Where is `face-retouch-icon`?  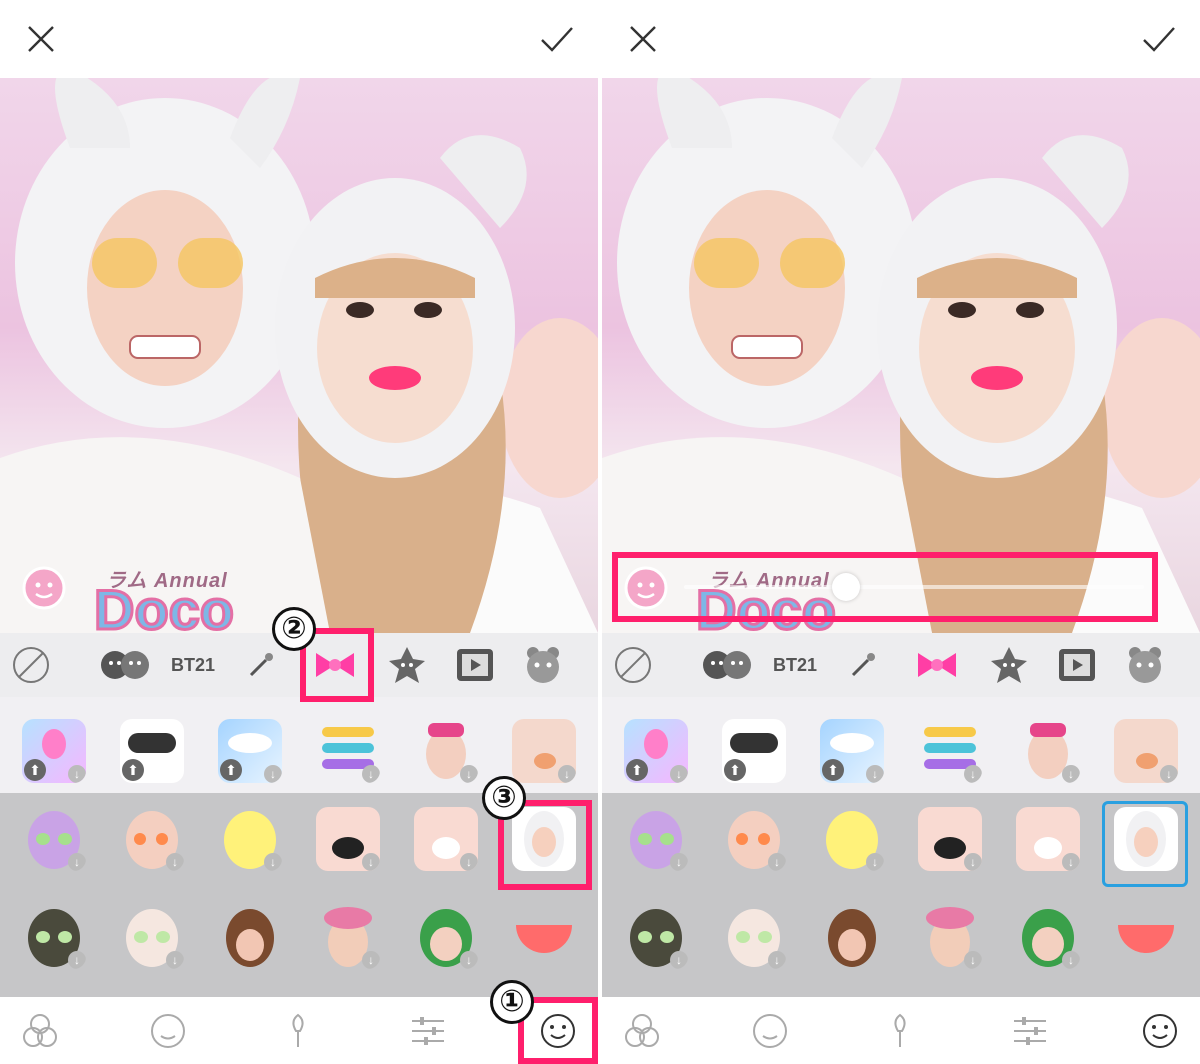 face-retouch-icon is located at coordinates (770, 1031).